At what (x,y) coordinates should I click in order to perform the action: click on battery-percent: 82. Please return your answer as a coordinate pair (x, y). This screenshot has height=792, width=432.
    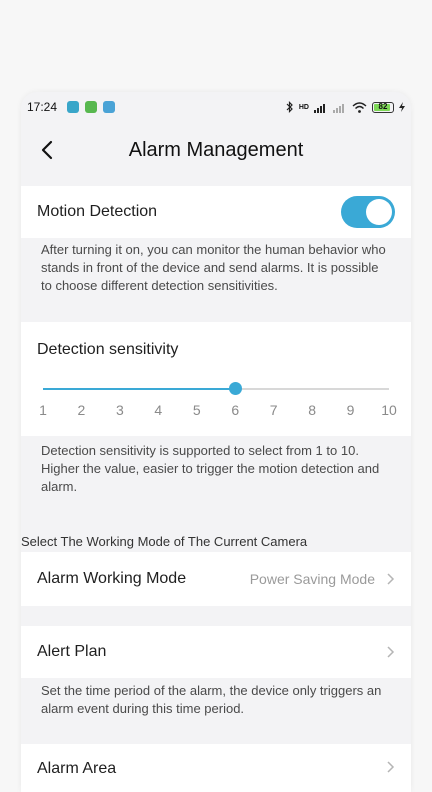
    Looking at the image, I should click on (383, 106).